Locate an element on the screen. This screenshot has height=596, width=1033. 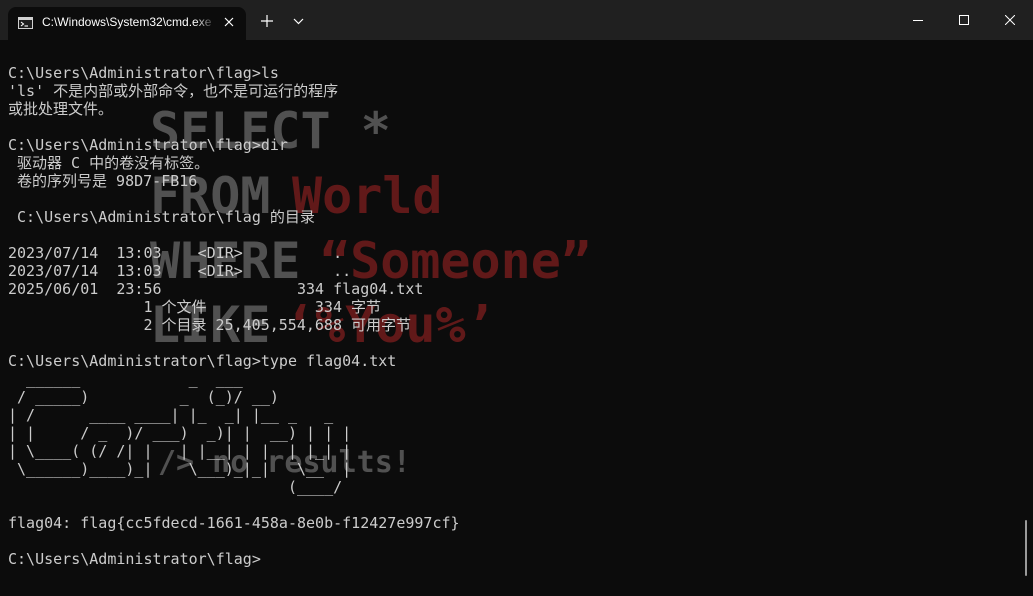
close-icon is located at coordinates (1010, 20).